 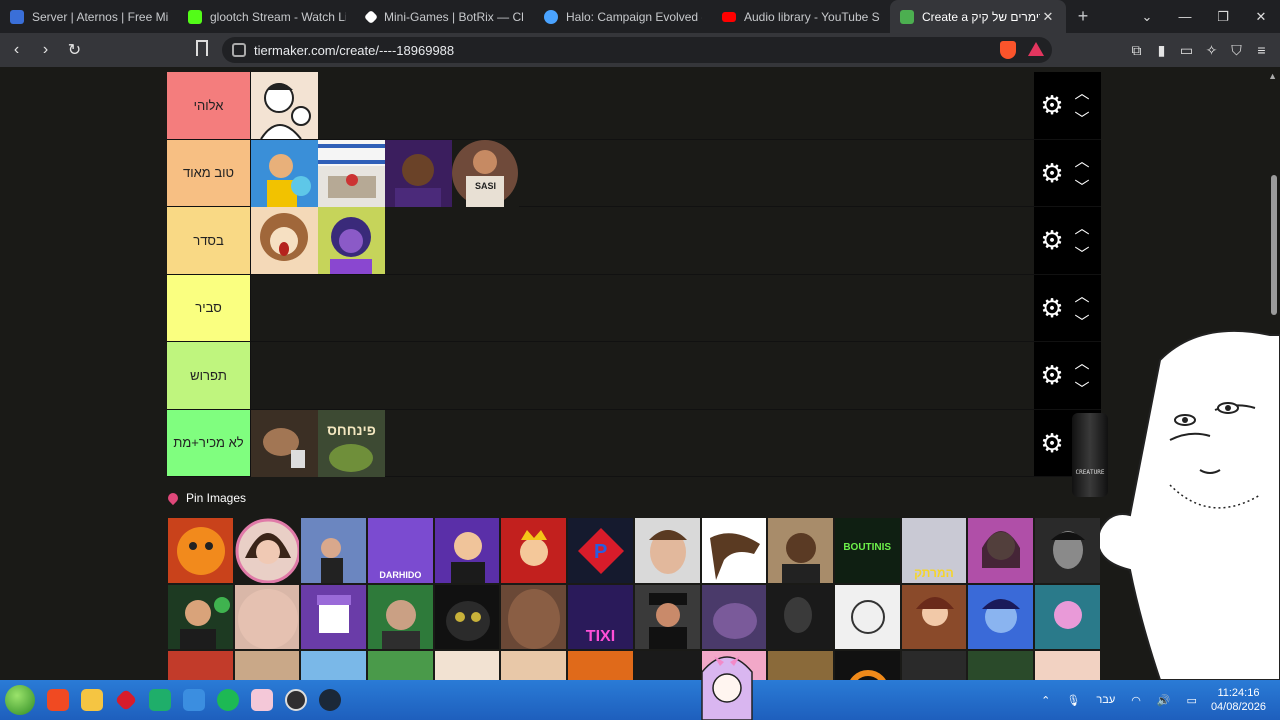 I want to click on tier-label: תפרוש, so click(x=209, y=375).